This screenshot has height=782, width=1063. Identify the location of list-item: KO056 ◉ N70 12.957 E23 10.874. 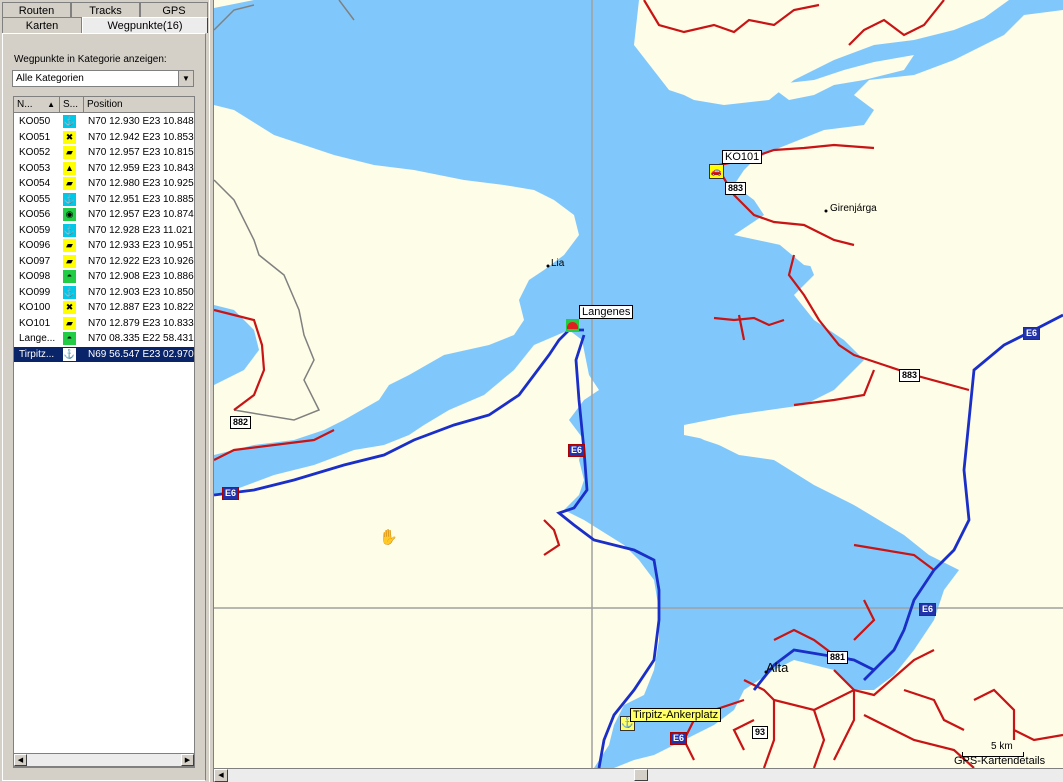
(104, 214).